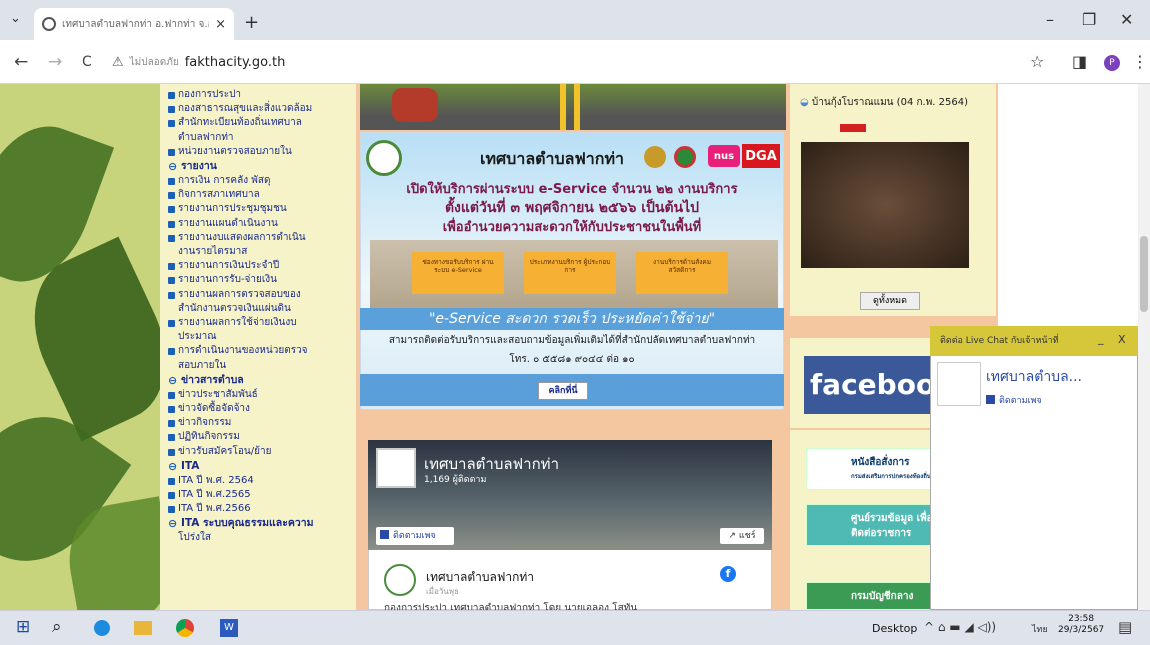 This screenshot has height=645, width=1150. Describe the element at coordinates (874, 385) in the screenshot. I see `facebook-banner: facebook` at that location.